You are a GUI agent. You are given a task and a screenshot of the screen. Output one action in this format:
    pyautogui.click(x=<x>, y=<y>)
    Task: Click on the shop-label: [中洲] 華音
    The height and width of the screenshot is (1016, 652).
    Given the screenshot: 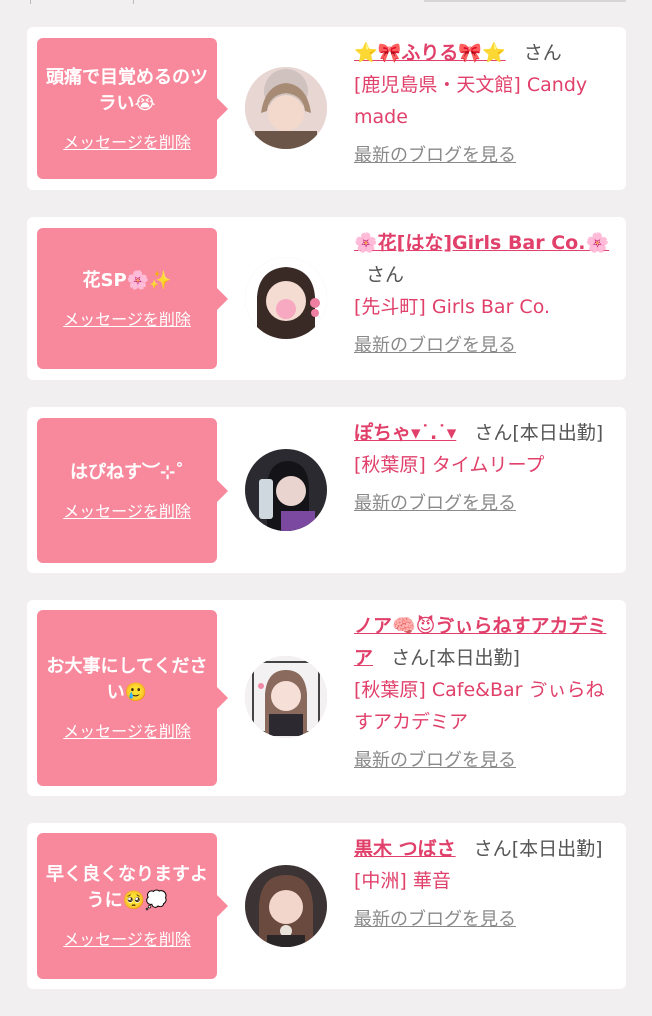 What is the action you would take?
    pyautogui.click(x=402, y=881)
    